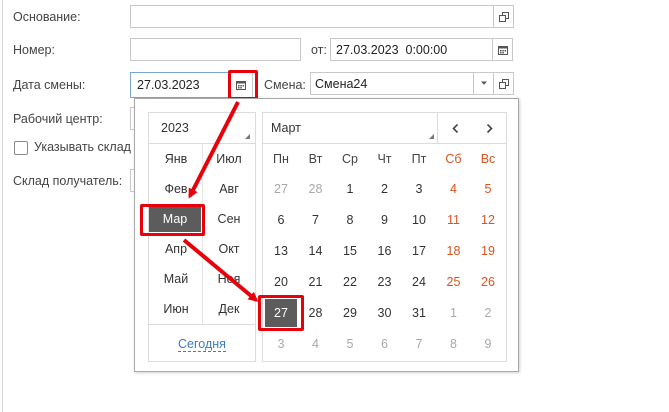 The width and height of the screenshot is (669, 412). Describe the element at coordinates (47, 17) in the screenshot. I see `basis-label: Основание:` at that location.